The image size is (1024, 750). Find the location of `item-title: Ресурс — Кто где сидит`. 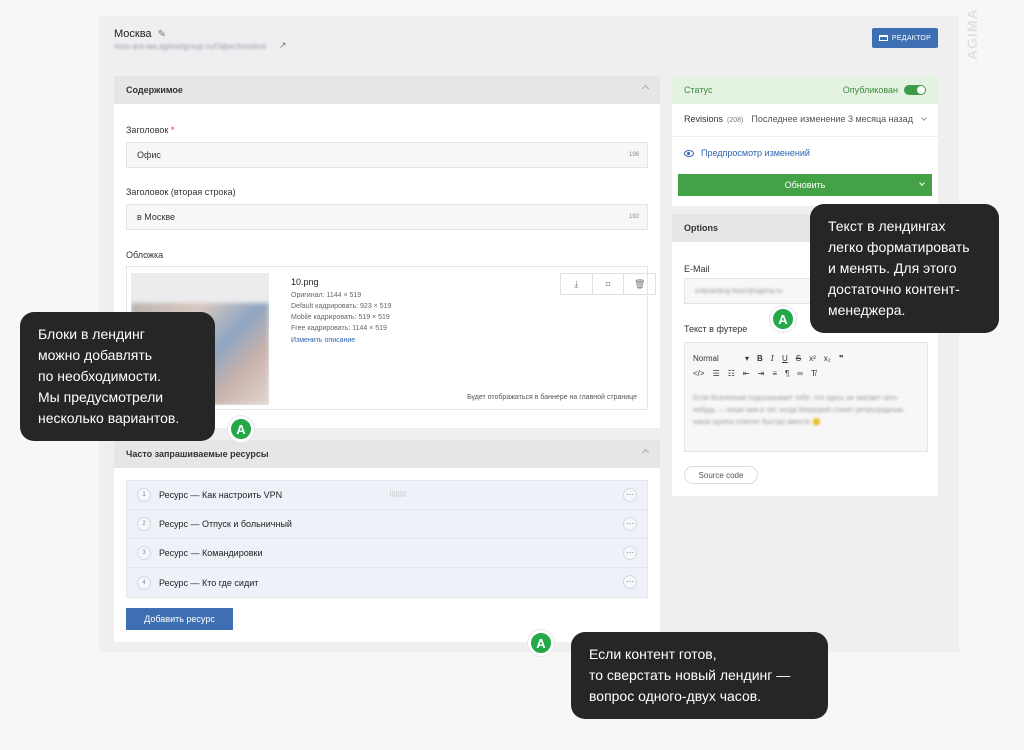

item-title: Ресурс — Кто где сидит is located at coordinates (209, 582).